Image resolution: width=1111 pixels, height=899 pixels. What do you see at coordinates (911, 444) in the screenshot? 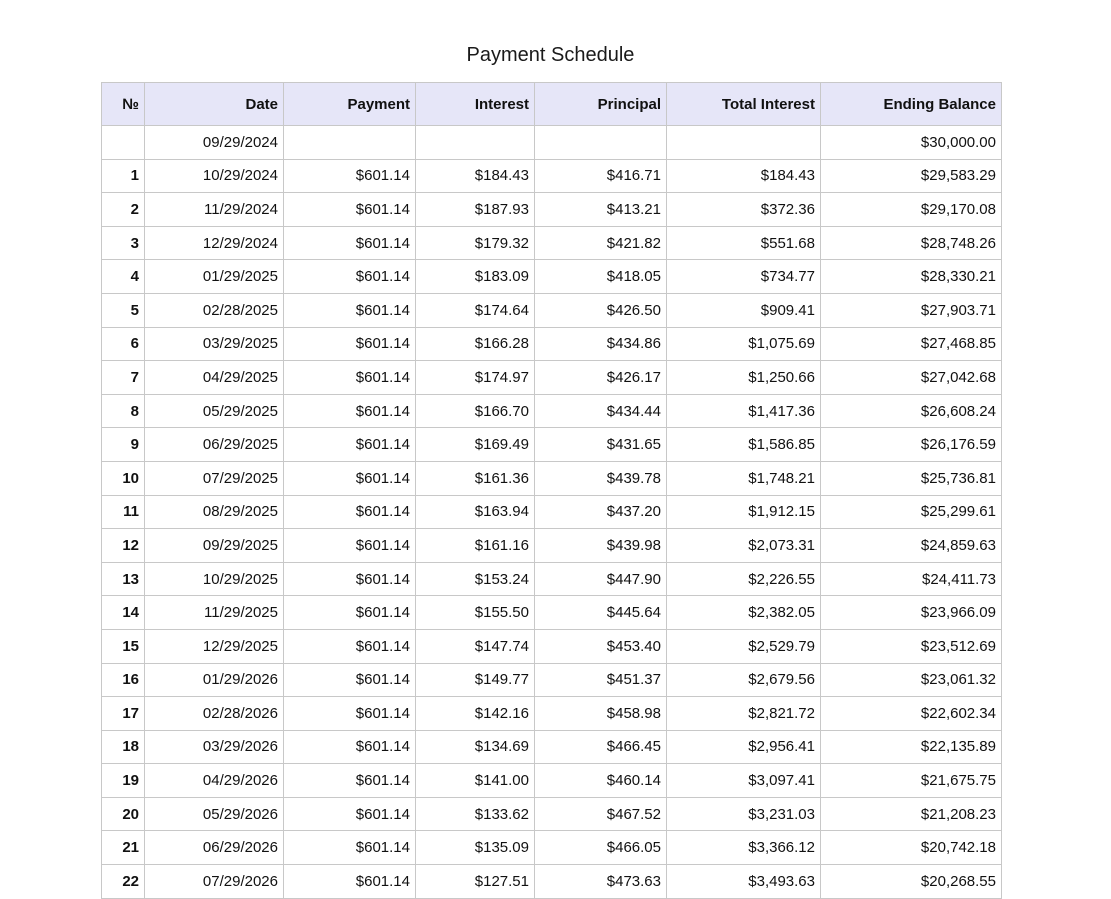
I see `cell-ending-balance: $26,176.59` at bounding box center [911, 444].